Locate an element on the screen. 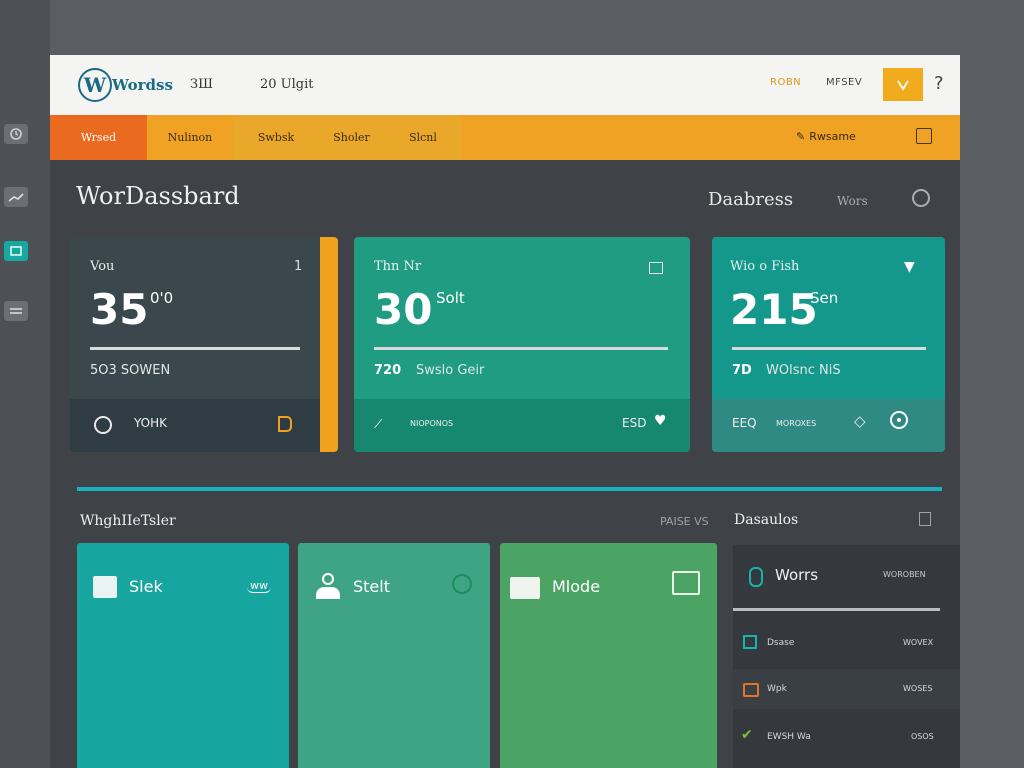 This screenshot has height=768, width=1024. notification-button is located at coordinates (903, 84).